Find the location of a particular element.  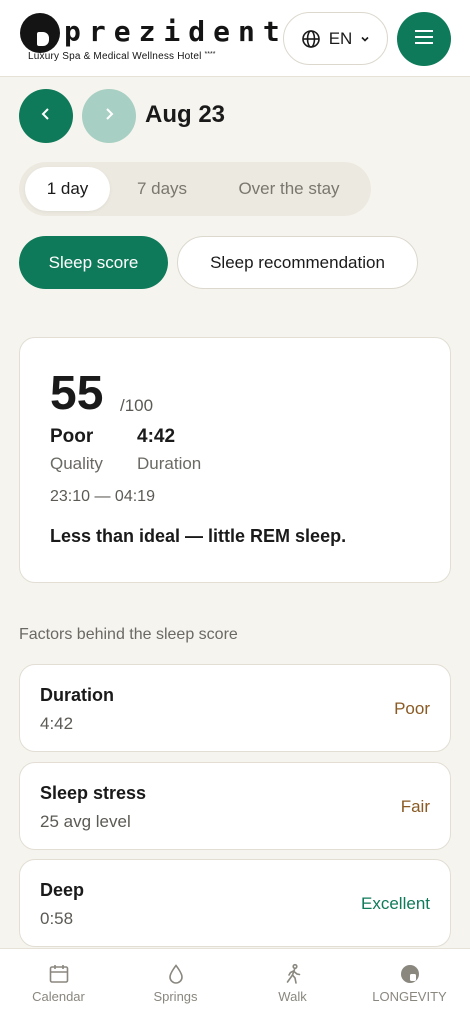

duration-label: Duration is located at coordinates (169, 463).